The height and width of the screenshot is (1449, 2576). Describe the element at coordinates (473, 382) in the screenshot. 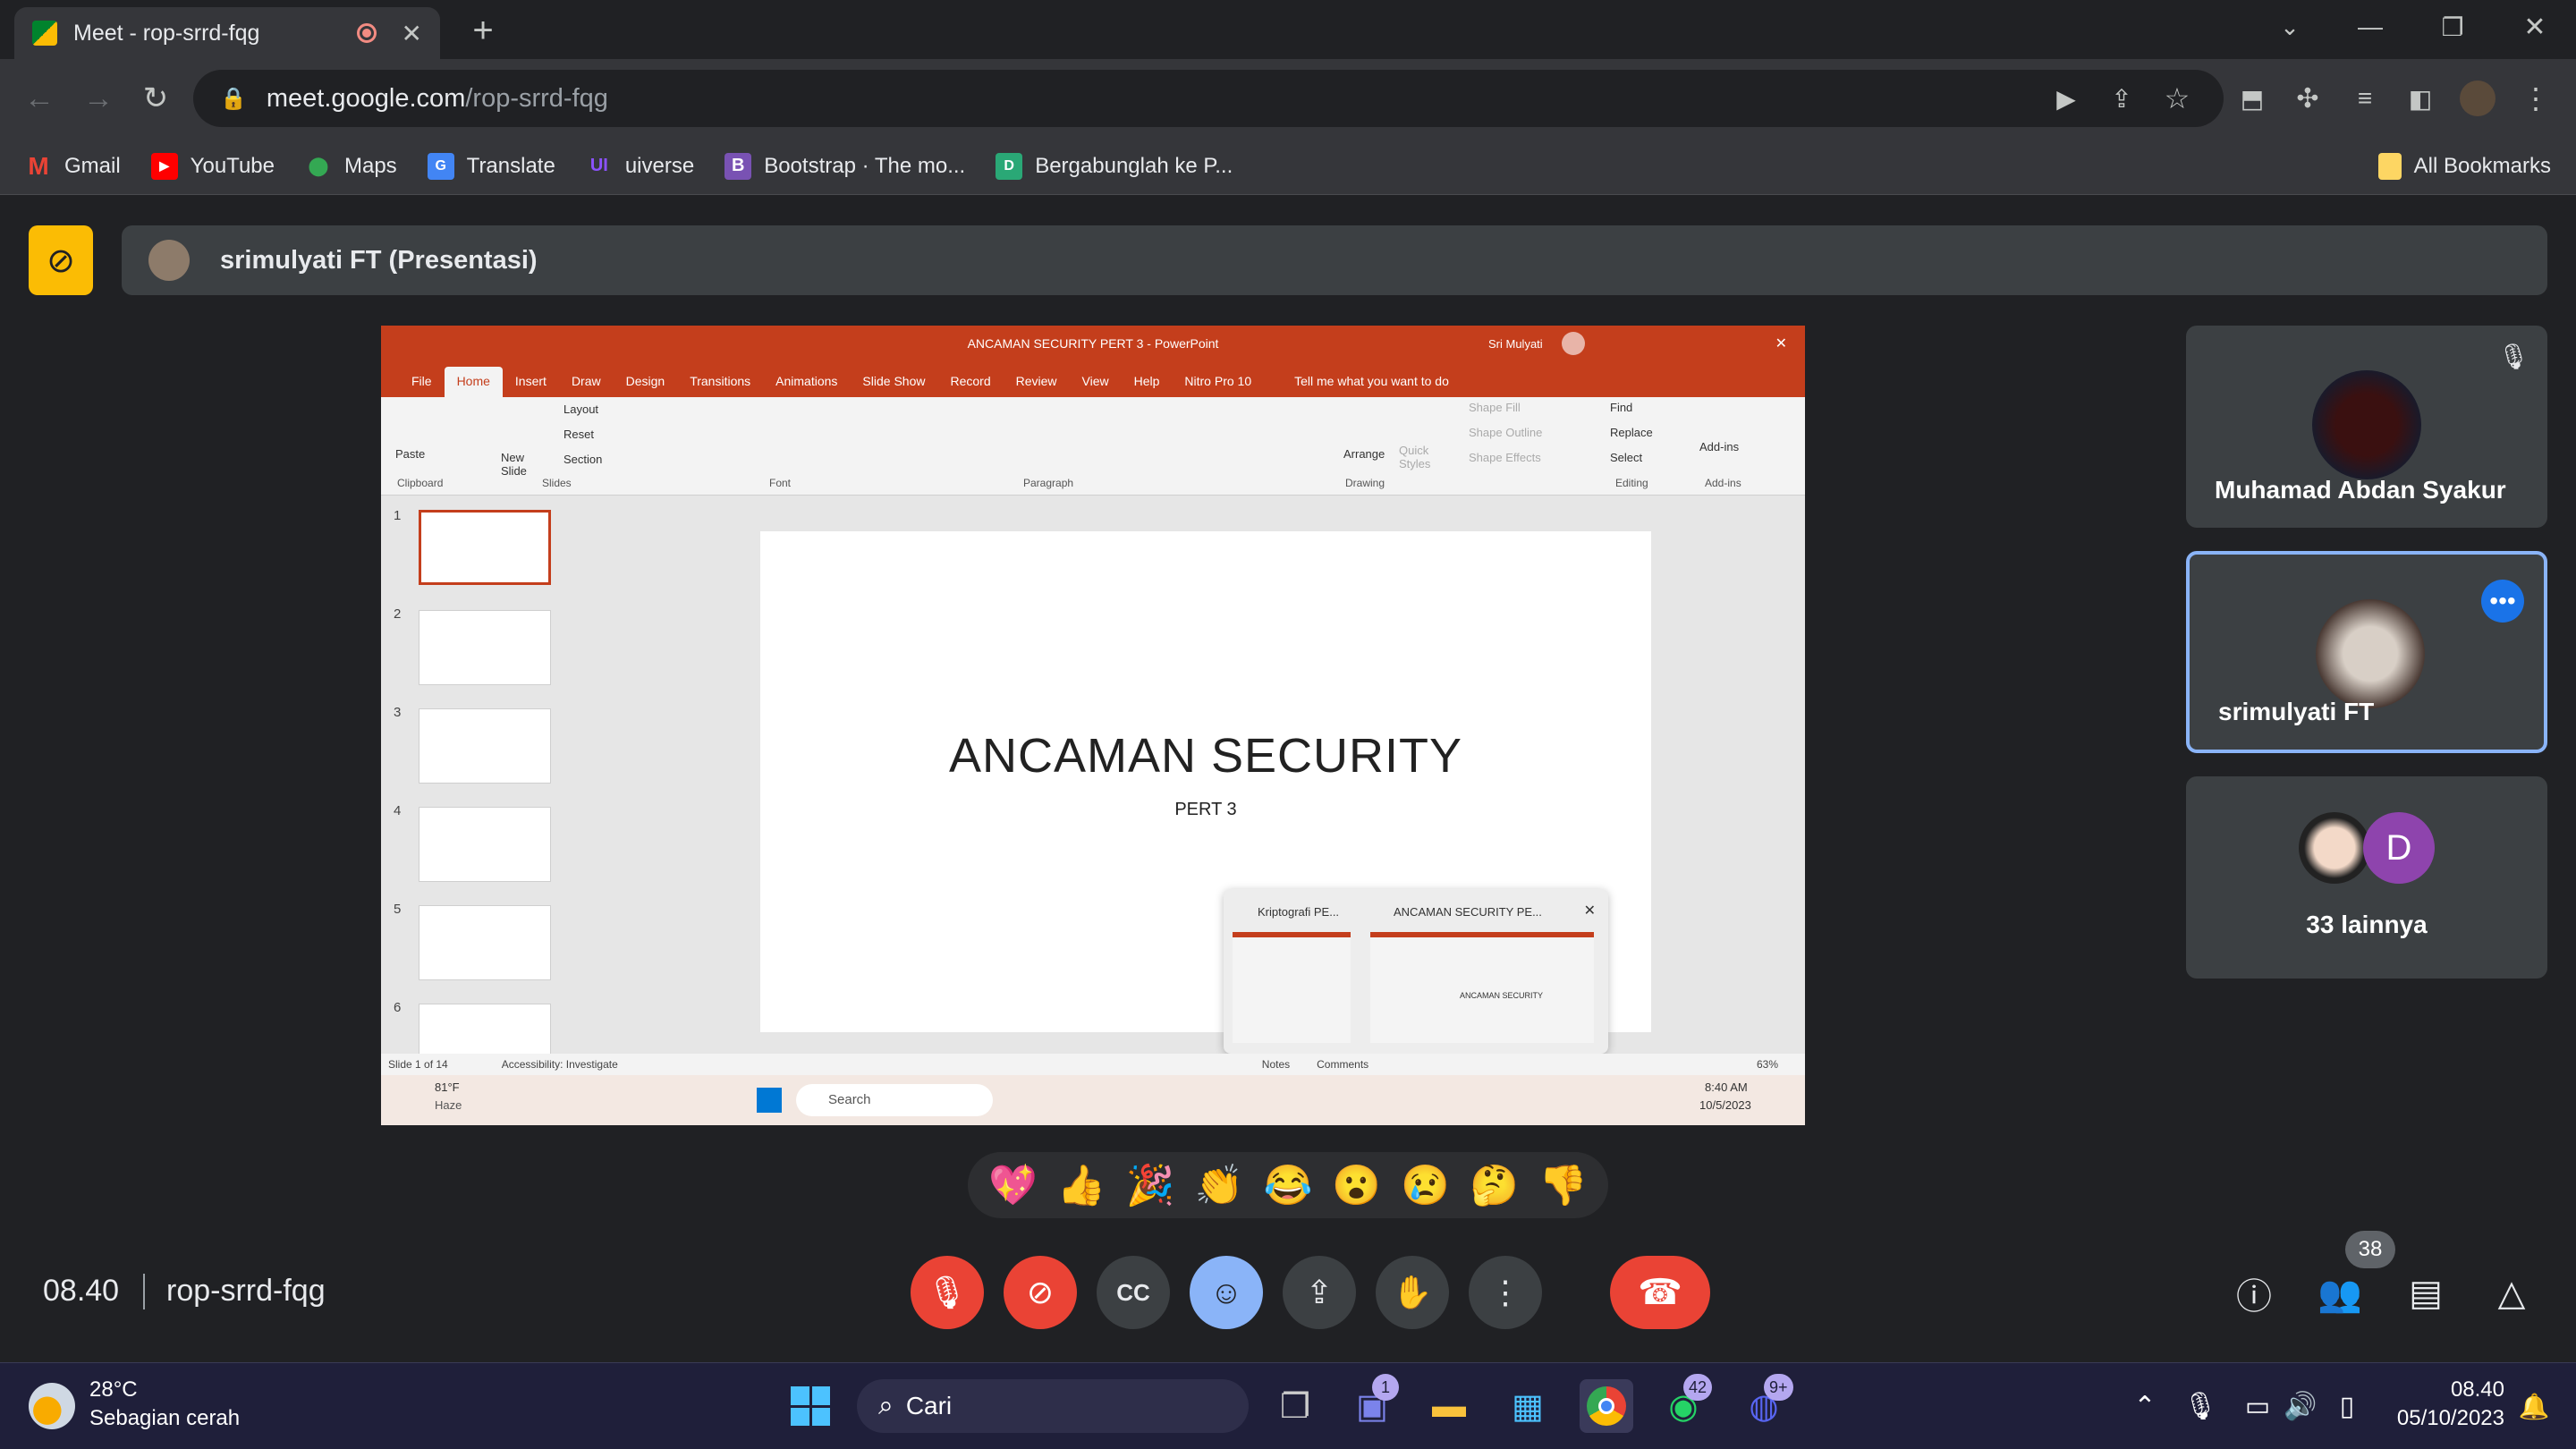

I see `ppt-tab-home: Home` at that location.